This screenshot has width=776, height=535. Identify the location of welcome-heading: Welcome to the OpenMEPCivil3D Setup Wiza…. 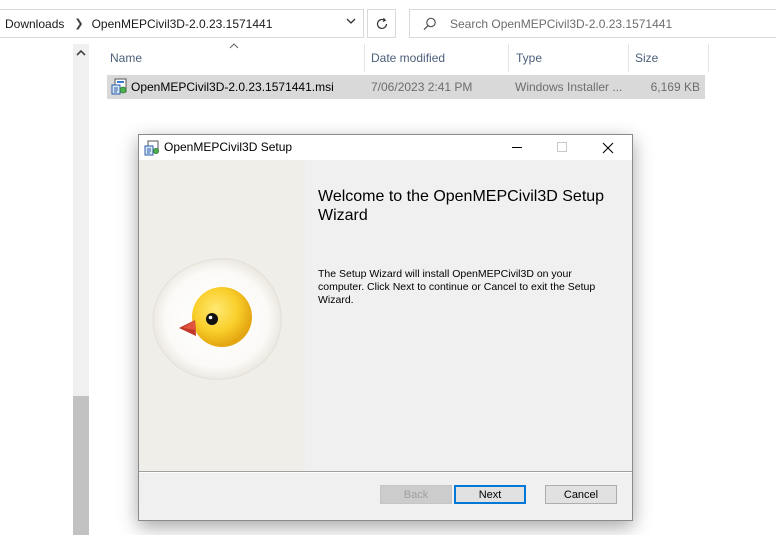
(461, 206).